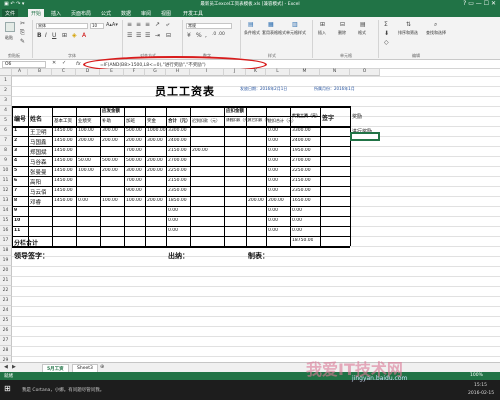  I want to click on find-select-icon: ⌕, so click(435, 25).